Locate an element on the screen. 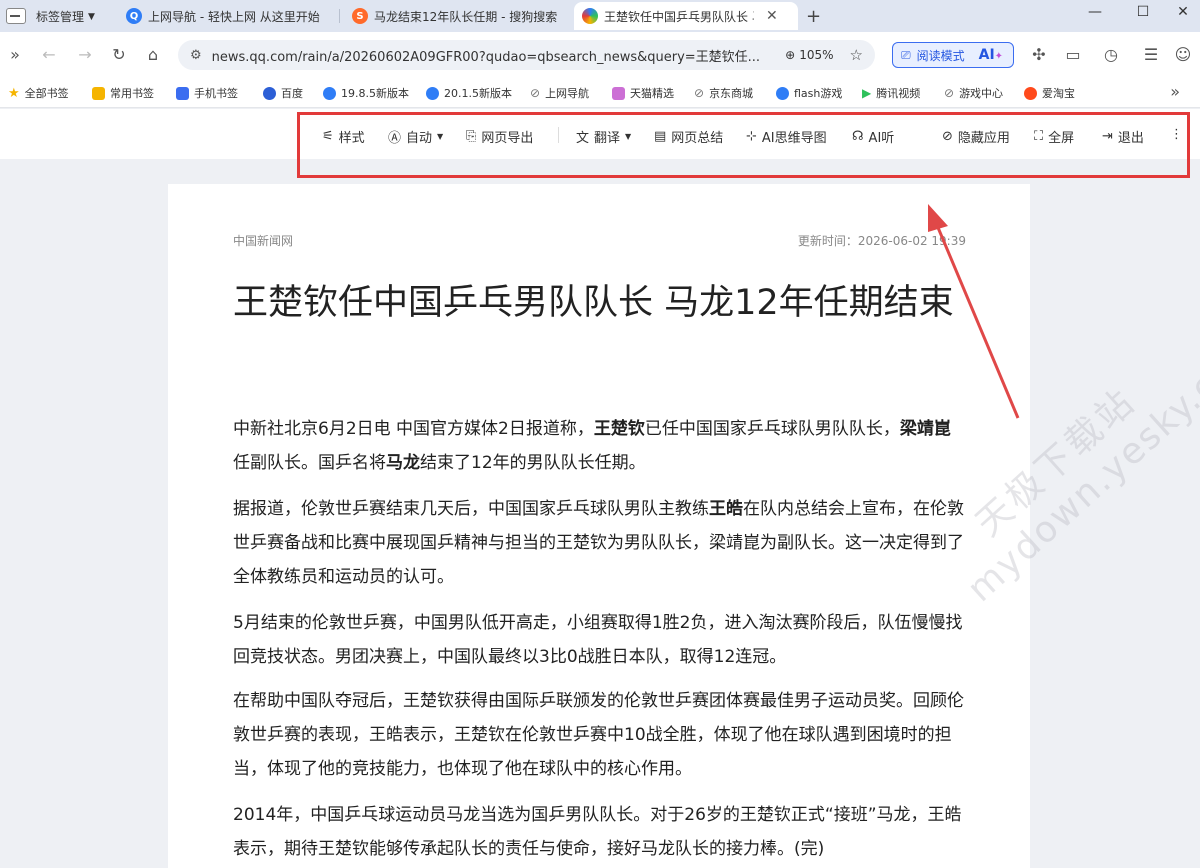 The image size is (1200, 868). bookmark-item: ▶ 腾讯视频 is located at coordinates (891, 93).